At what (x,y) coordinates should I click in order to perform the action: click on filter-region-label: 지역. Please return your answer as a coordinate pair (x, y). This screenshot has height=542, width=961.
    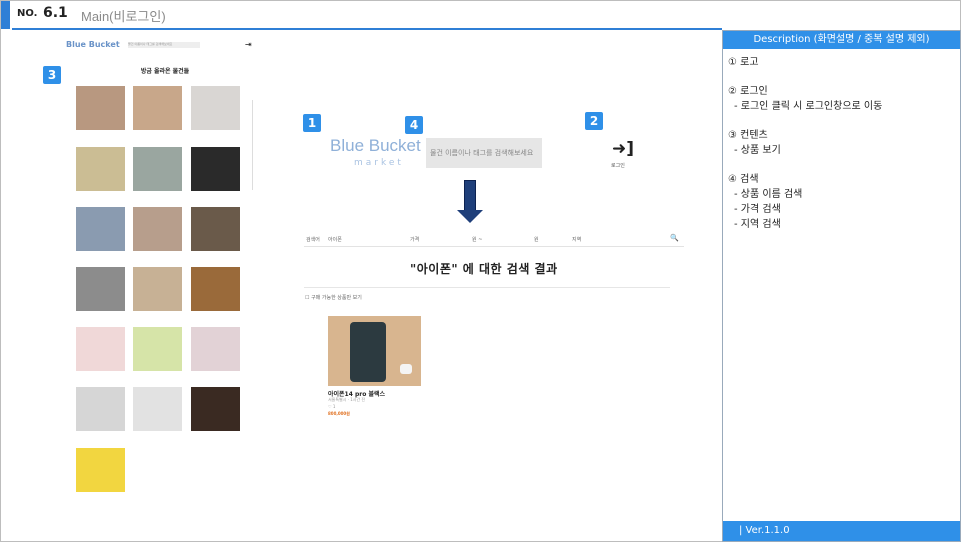
    Looking at the image, I should click on (577, 240).